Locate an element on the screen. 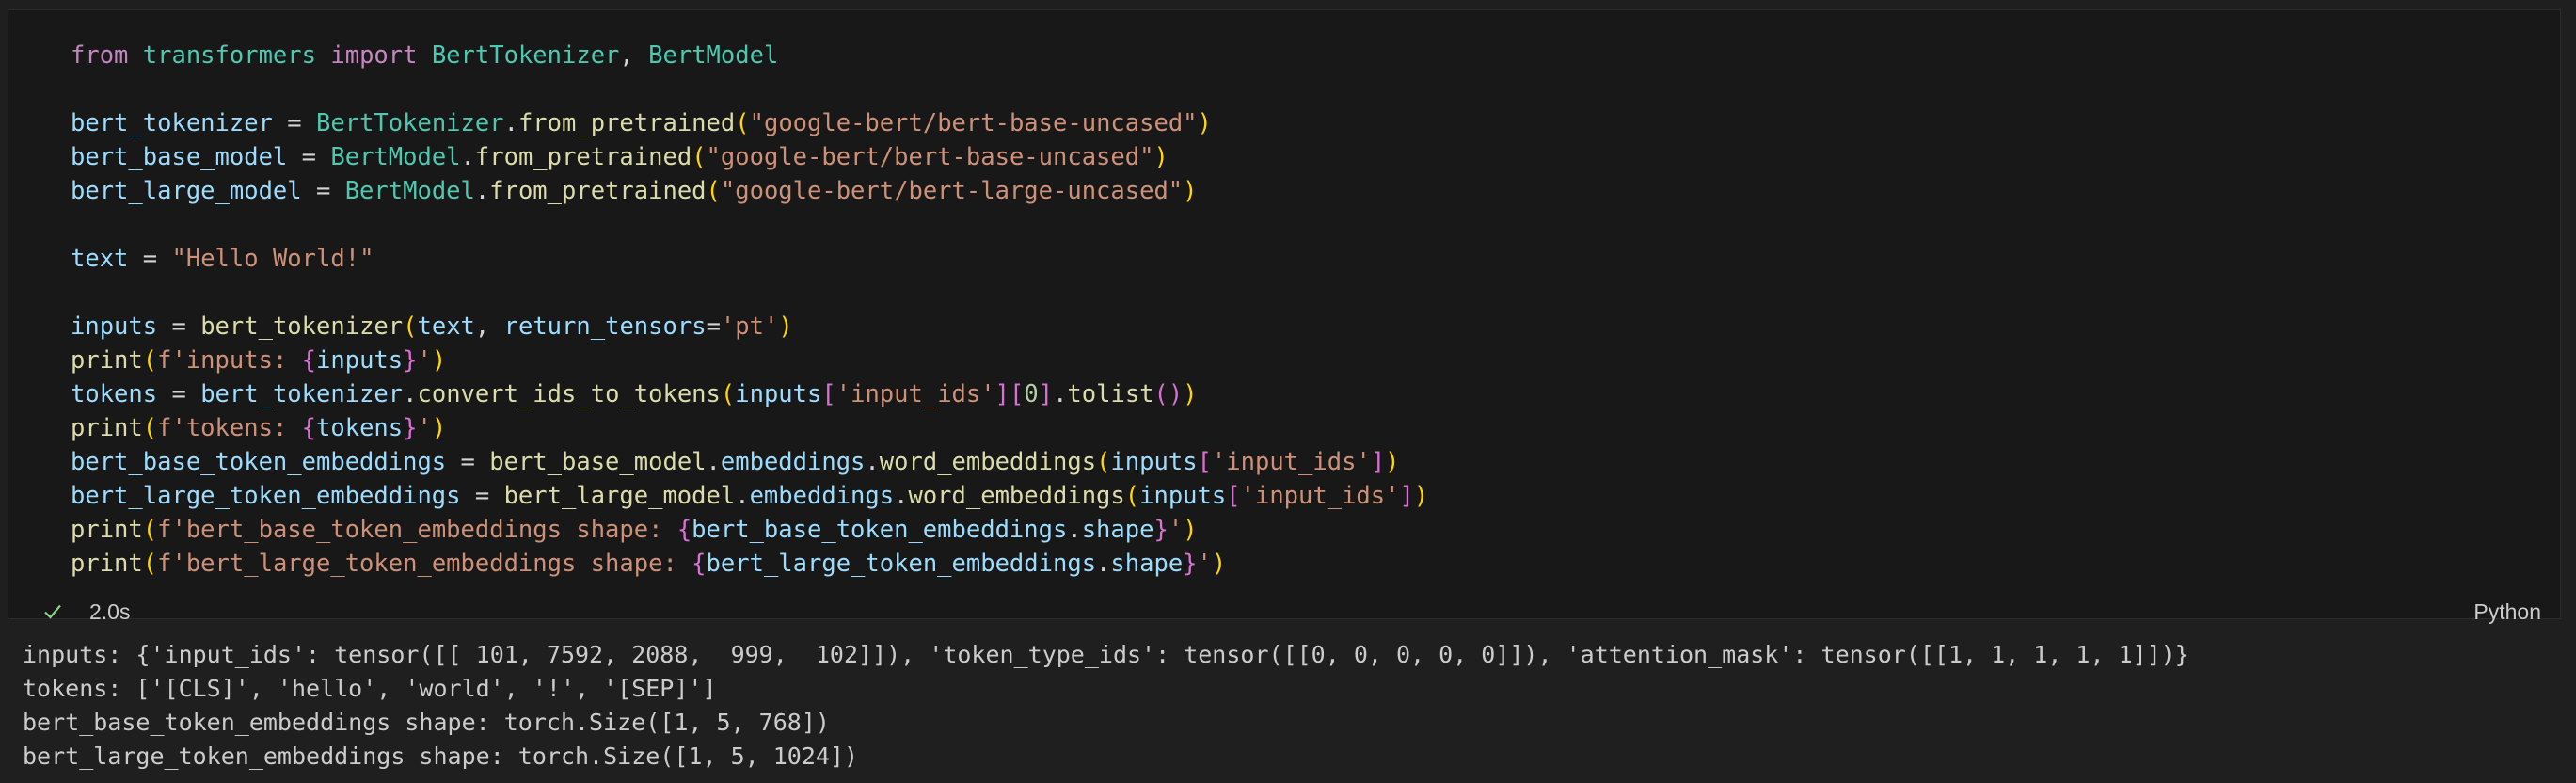  code-token: text is located at coordinates (100, 259).